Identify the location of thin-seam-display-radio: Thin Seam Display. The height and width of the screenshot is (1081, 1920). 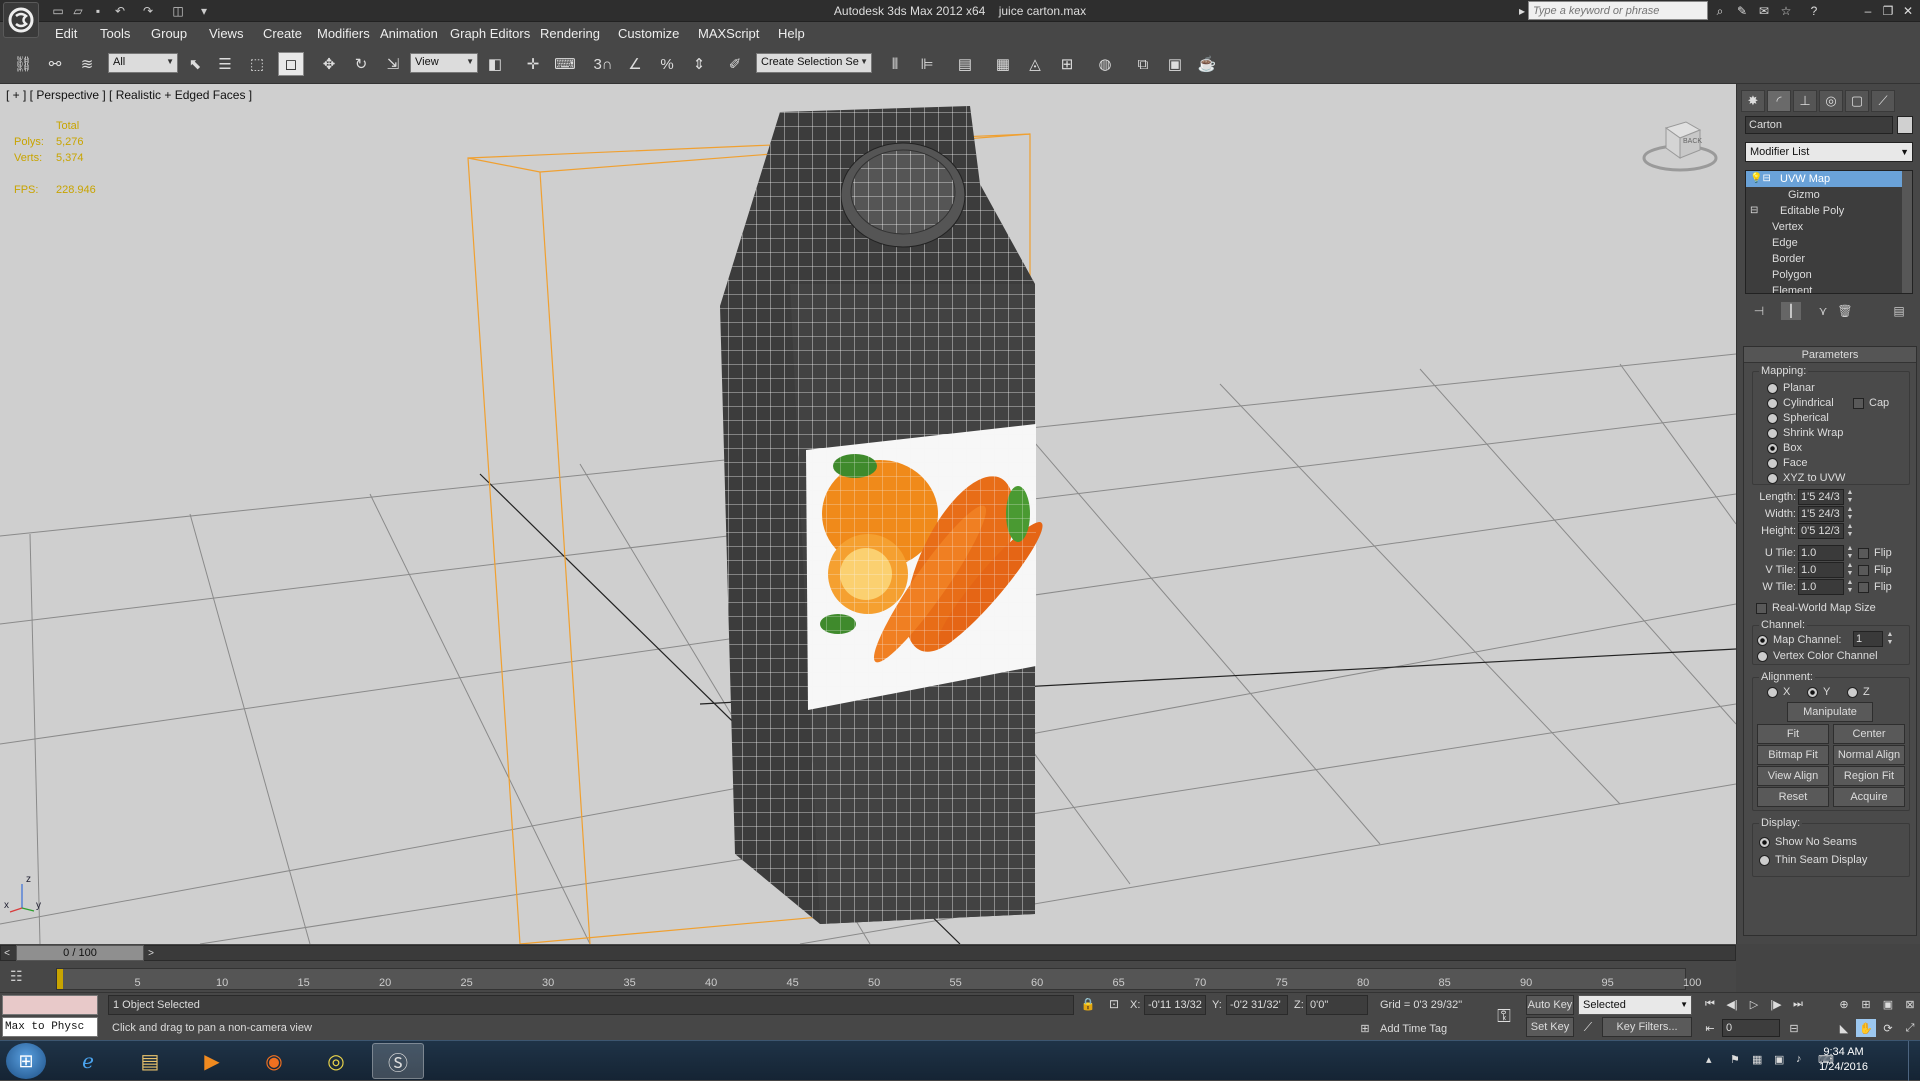
(1812, 860).